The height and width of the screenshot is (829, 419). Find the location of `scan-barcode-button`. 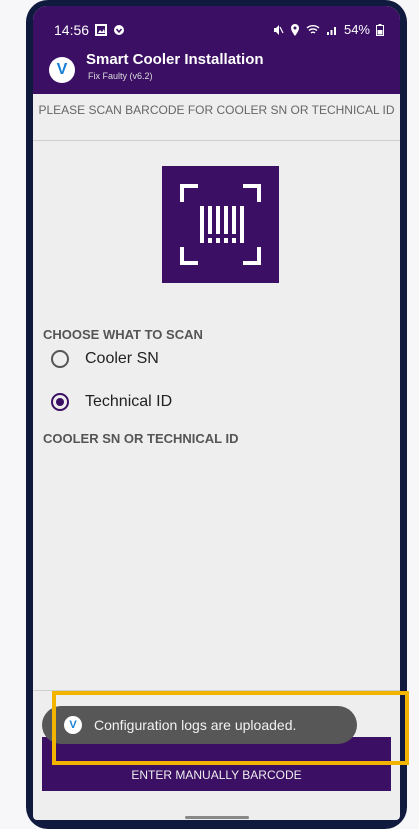

scan-barcode-button is located at coordinates (220, 224).